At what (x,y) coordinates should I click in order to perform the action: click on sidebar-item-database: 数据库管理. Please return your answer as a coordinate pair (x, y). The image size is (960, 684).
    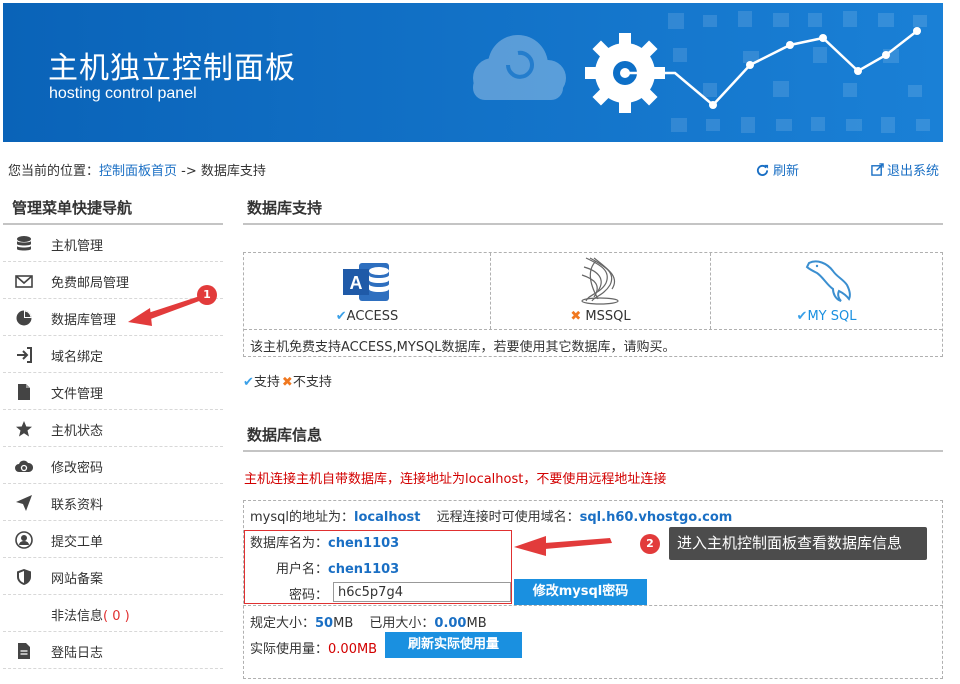
    Looking at the image, I should click on (113, 317).